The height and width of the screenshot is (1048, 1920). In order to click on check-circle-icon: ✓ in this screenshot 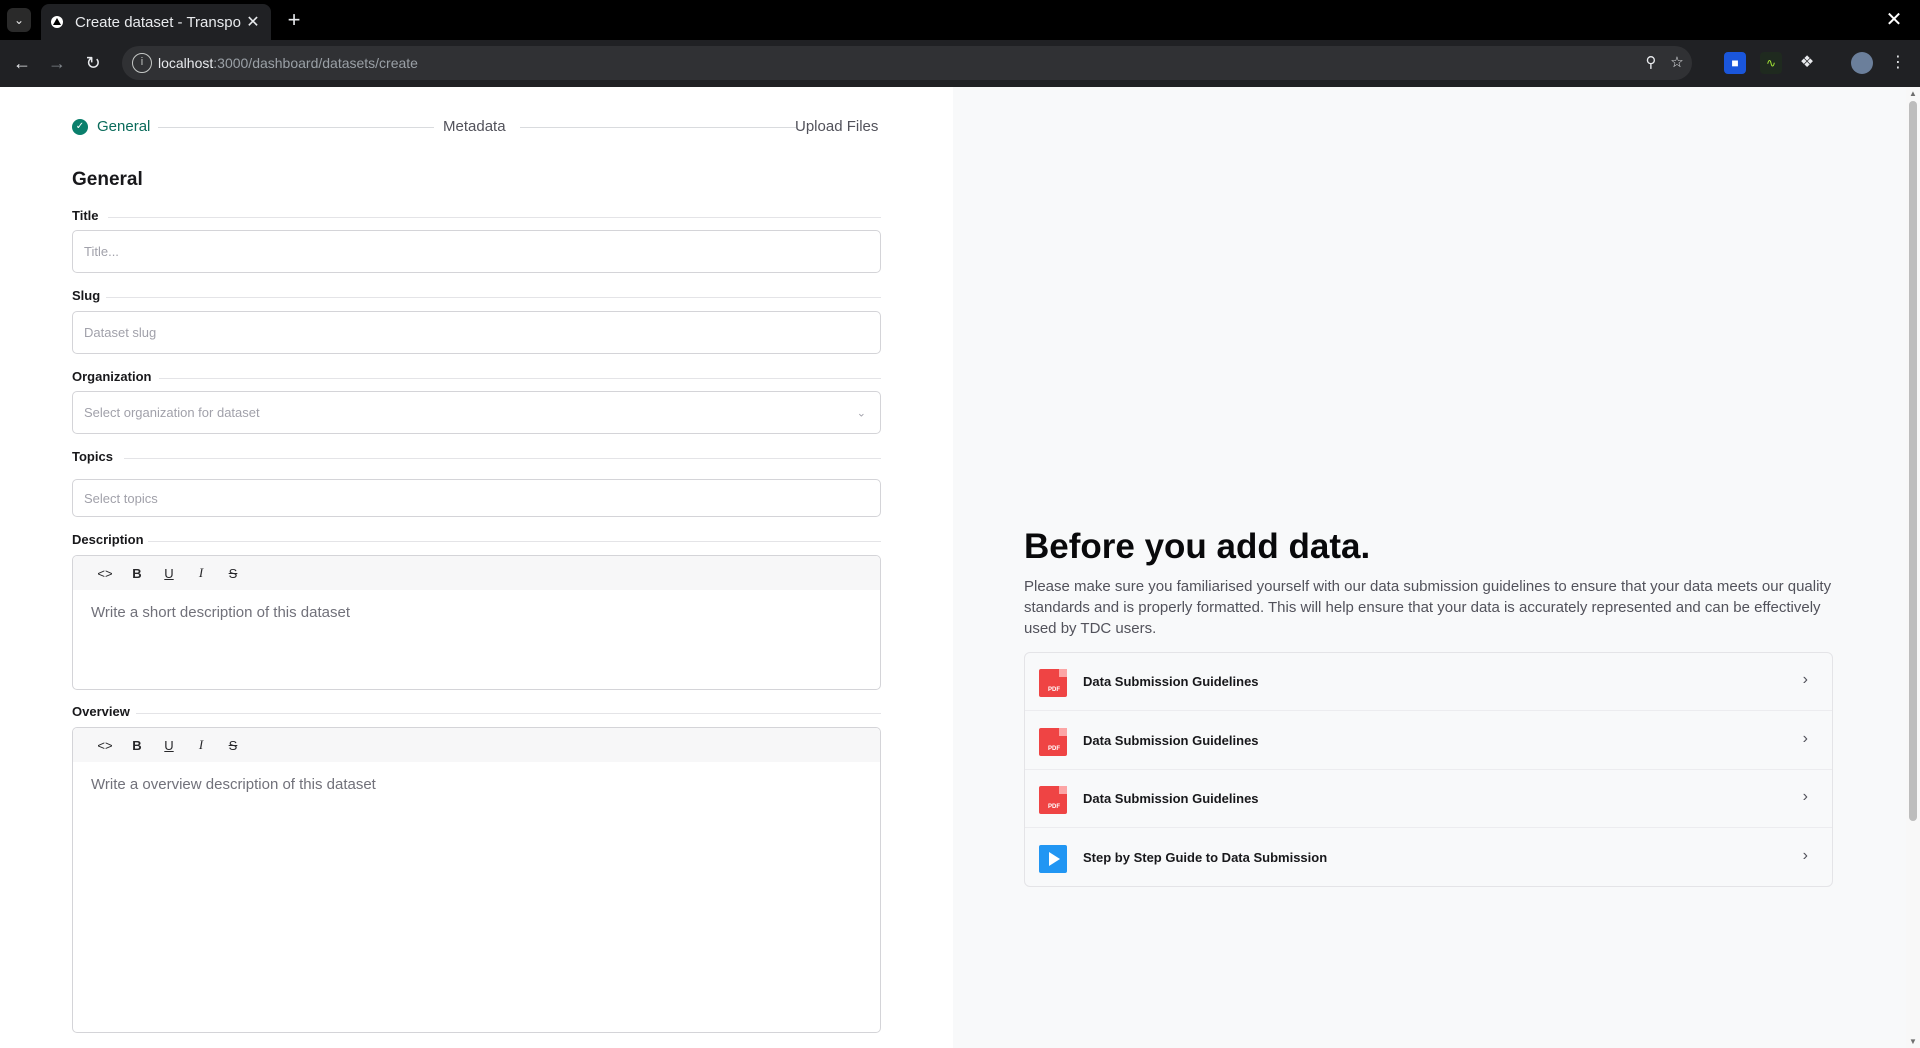, I will do `click(80, 127)`.